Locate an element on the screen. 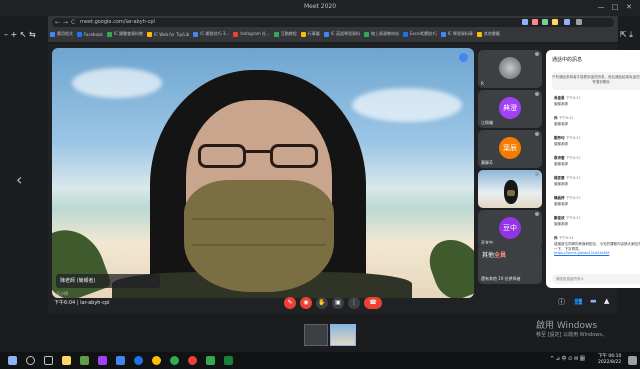 Image resolution: width=640 pixels, height=369 pixels. activities-icon: ▲ is located at coordinates (606, 301).